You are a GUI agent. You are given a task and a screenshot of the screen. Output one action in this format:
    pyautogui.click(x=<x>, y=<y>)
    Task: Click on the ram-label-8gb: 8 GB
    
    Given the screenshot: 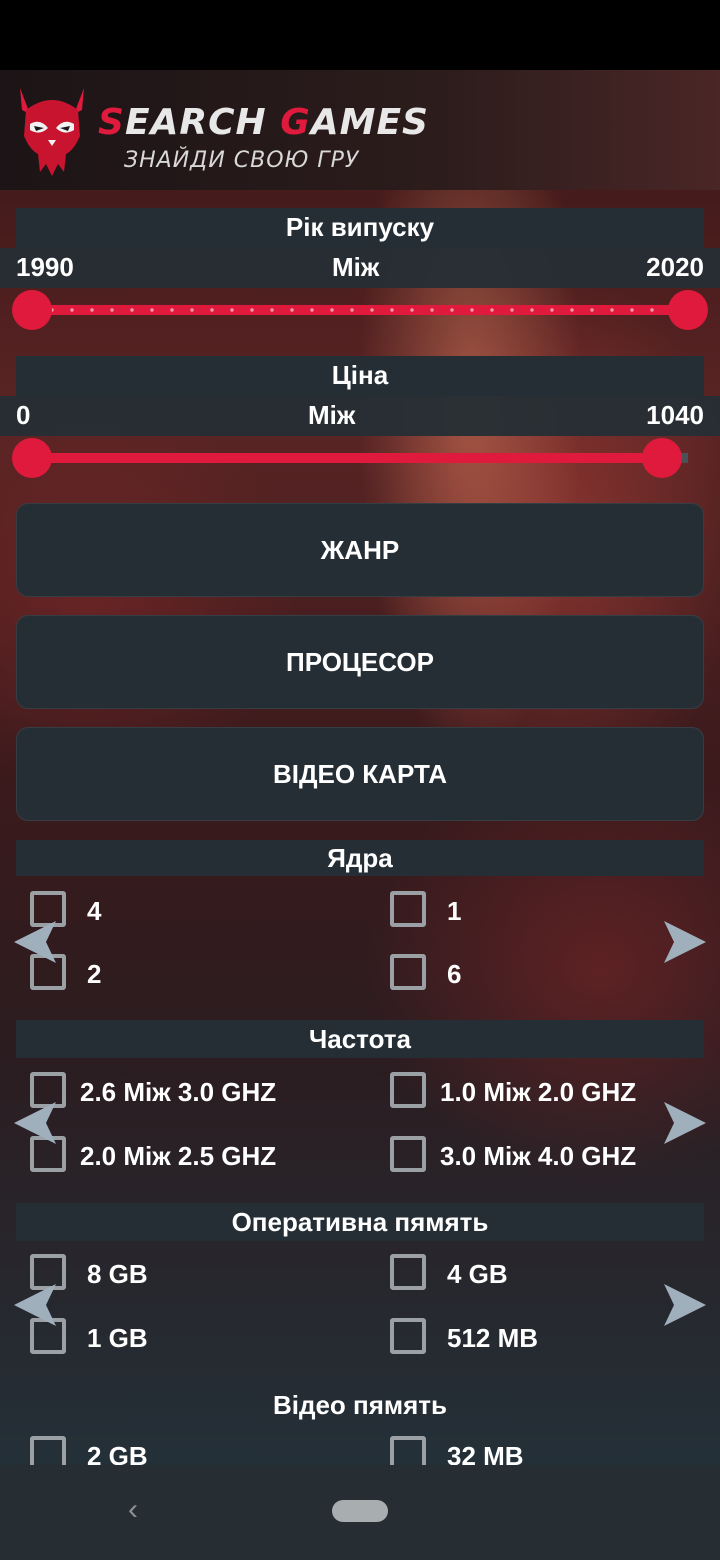 What is the action you would take?
    pyautogui.click(x=117, y=1274)
    